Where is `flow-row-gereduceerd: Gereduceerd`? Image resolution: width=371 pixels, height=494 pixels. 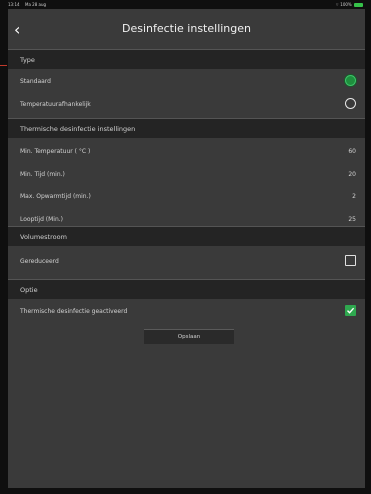 flow-row-gereduceerd: Gereduceerd is located at coordinates (188, 261).